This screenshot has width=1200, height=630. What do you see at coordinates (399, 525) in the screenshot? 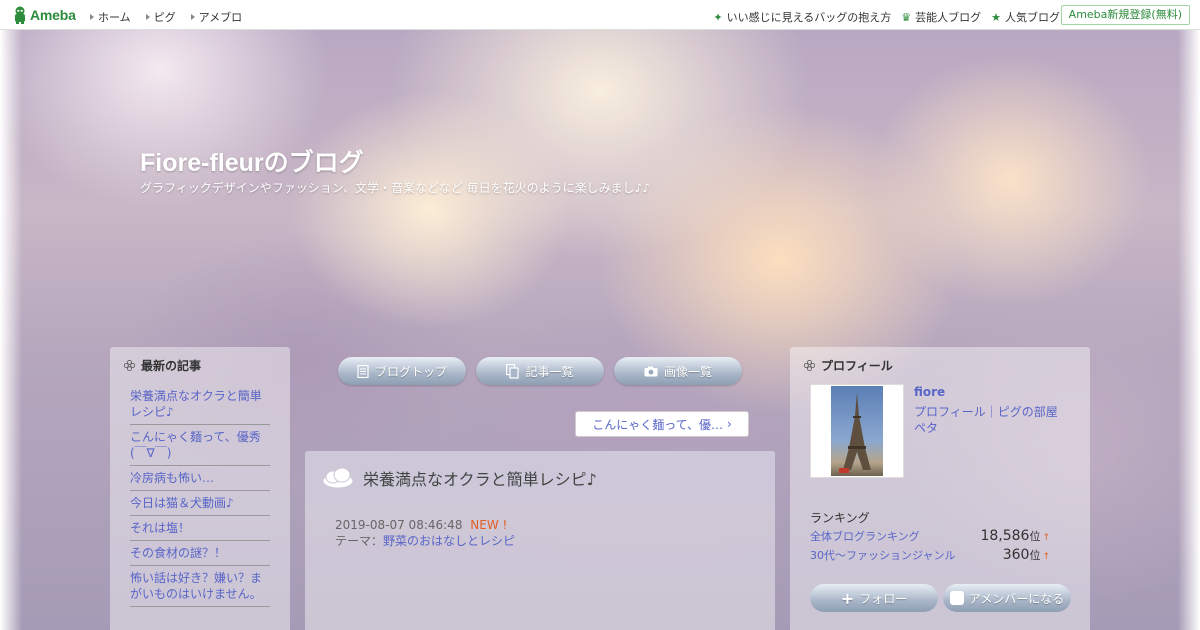
I see `article-date: 2019-08-07 08:46:48` at bounding box center [399, 525].